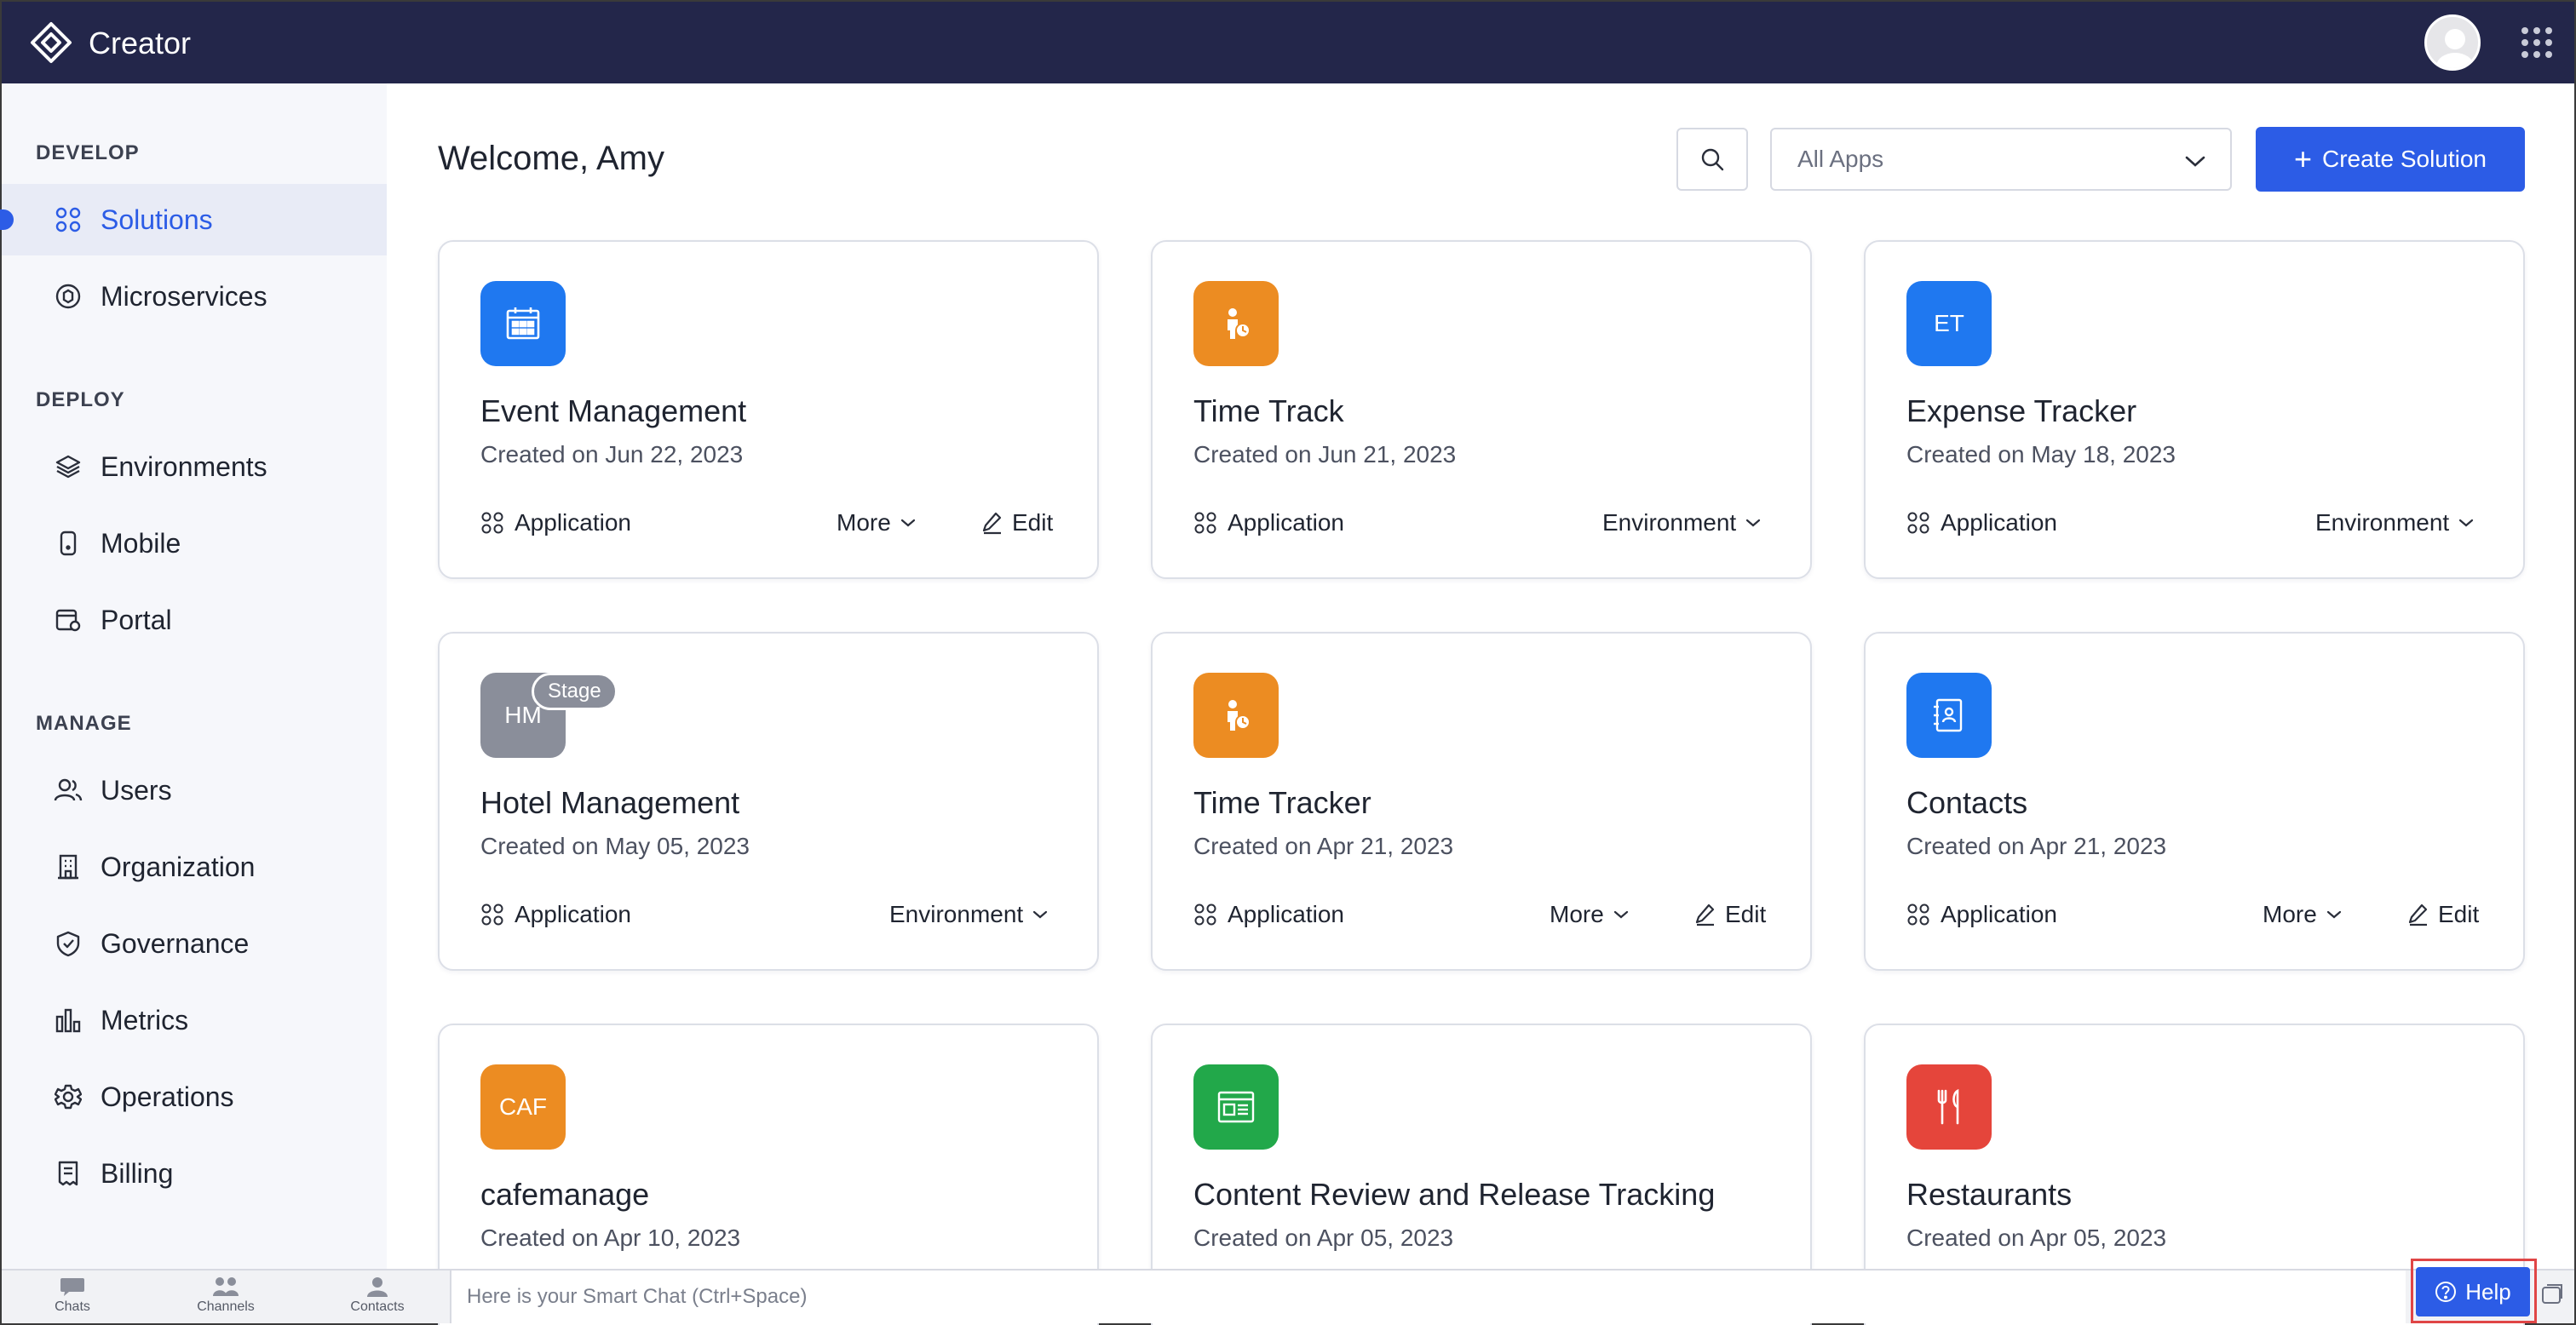 This screenshot has height=1325, width=2576. Describe the element at coordinates (194, 620) in the screenshot. I see `sidebar-item-portal: Portal` at that location.